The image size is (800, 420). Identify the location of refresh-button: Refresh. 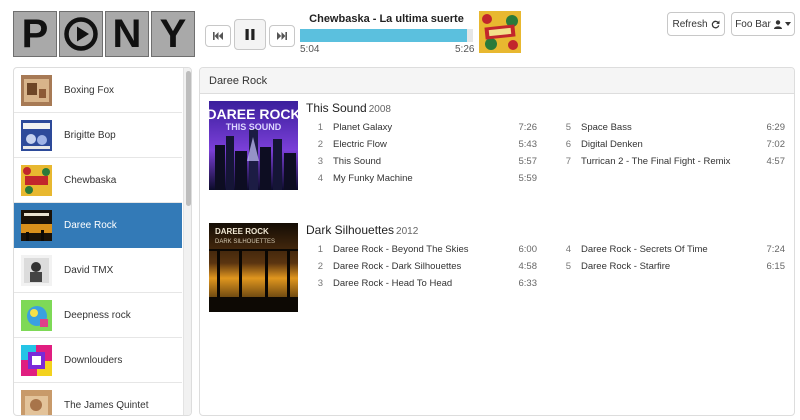
(696, 24).